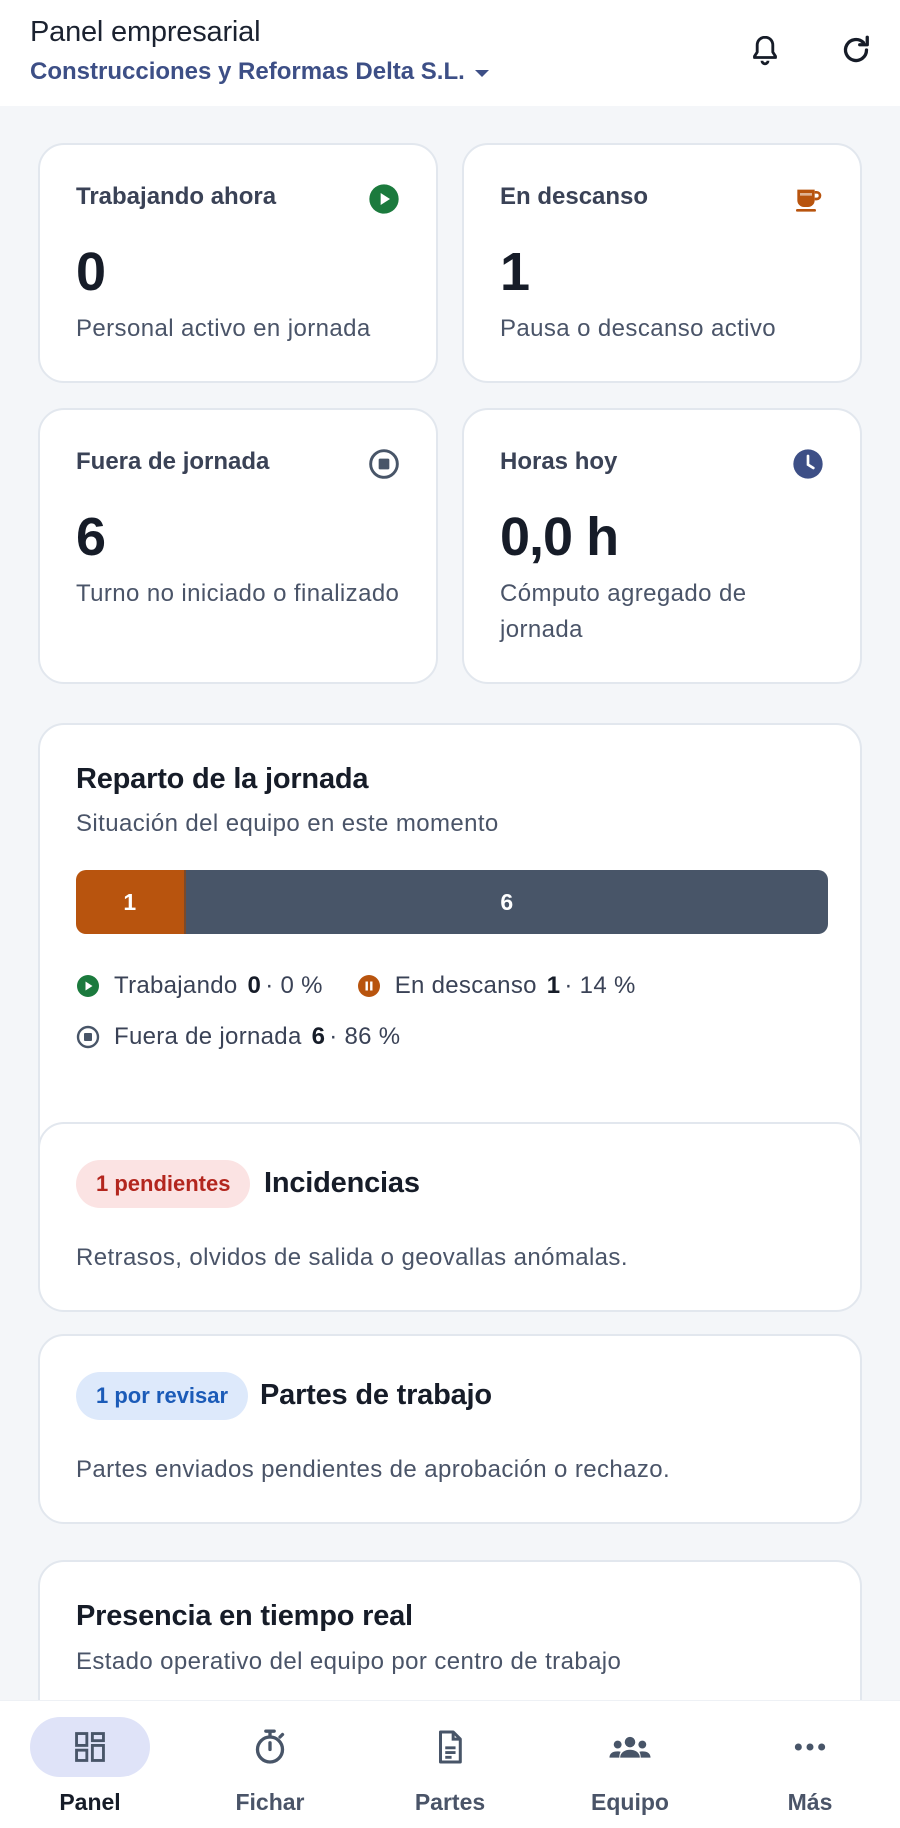  I want to click on legend-item-working: Trabajando 0 · 0 %, so click(199, 986).